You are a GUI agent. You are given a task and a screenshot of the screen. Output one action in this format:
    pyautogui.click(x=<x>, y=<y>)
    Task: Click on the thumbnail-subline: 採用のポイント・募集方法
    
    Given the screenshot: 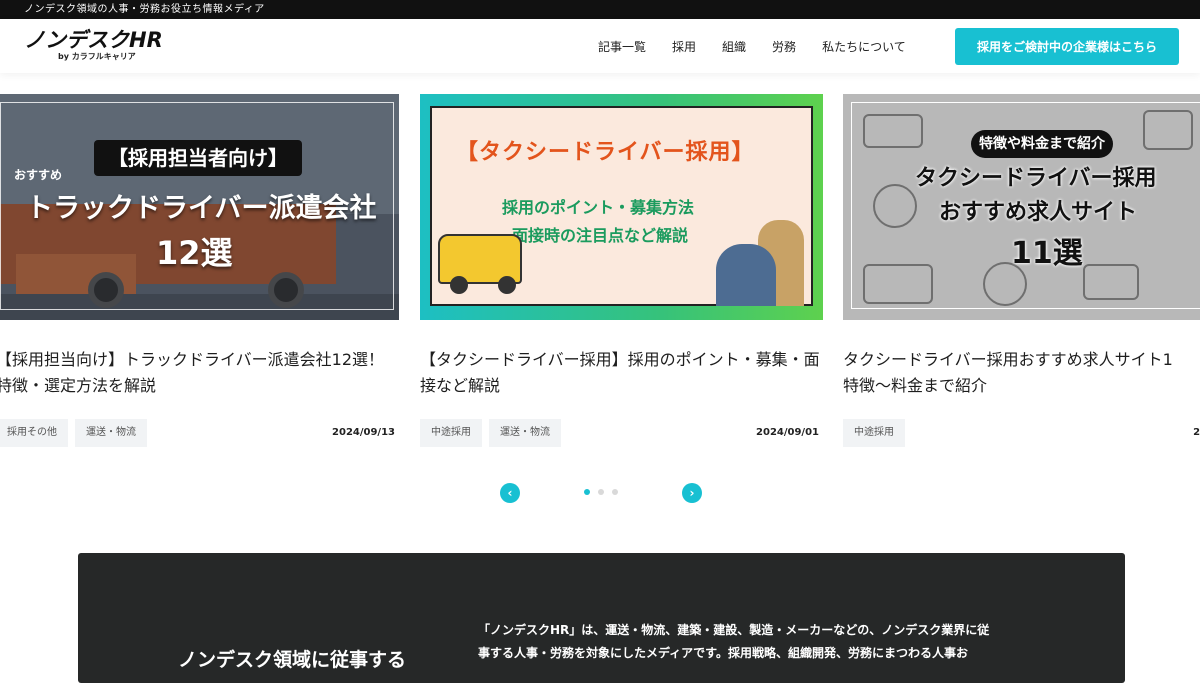 What is the action you would take?
    pyautogui.click(x=598, y=207)
    